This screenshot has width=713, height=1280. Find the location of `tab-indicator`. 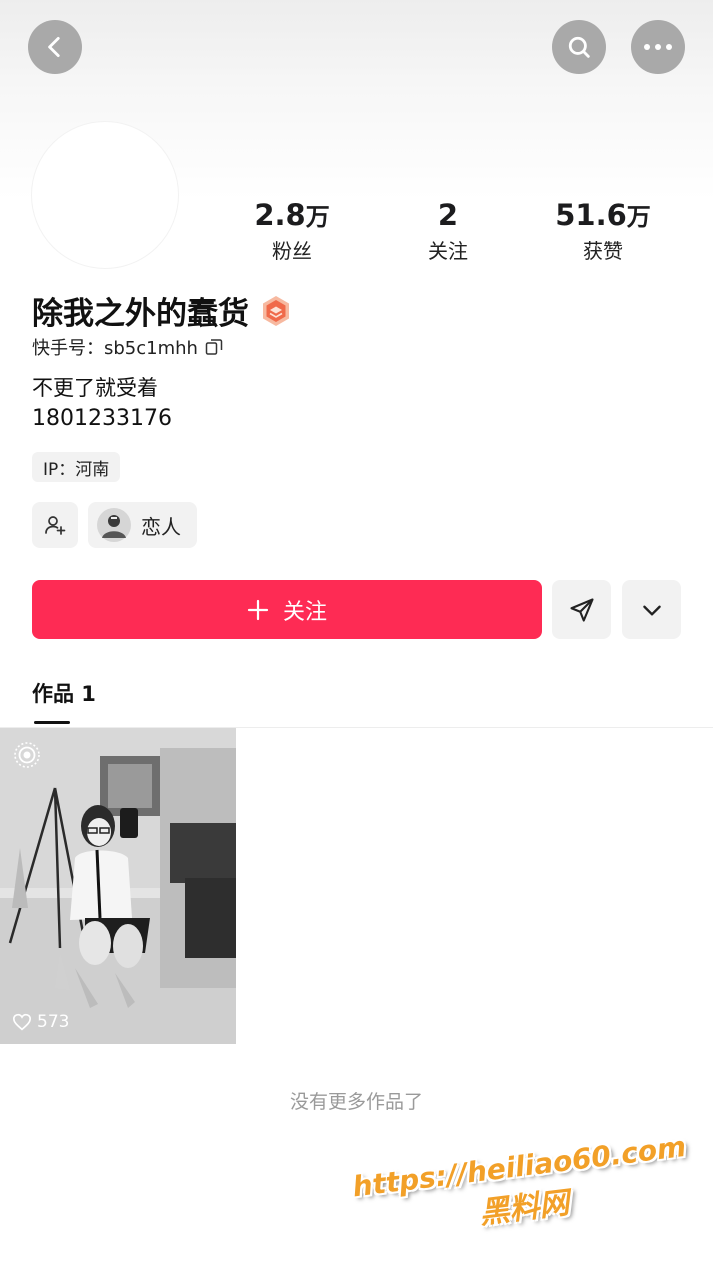

tab-indicator is located at coordinates (52, 722).